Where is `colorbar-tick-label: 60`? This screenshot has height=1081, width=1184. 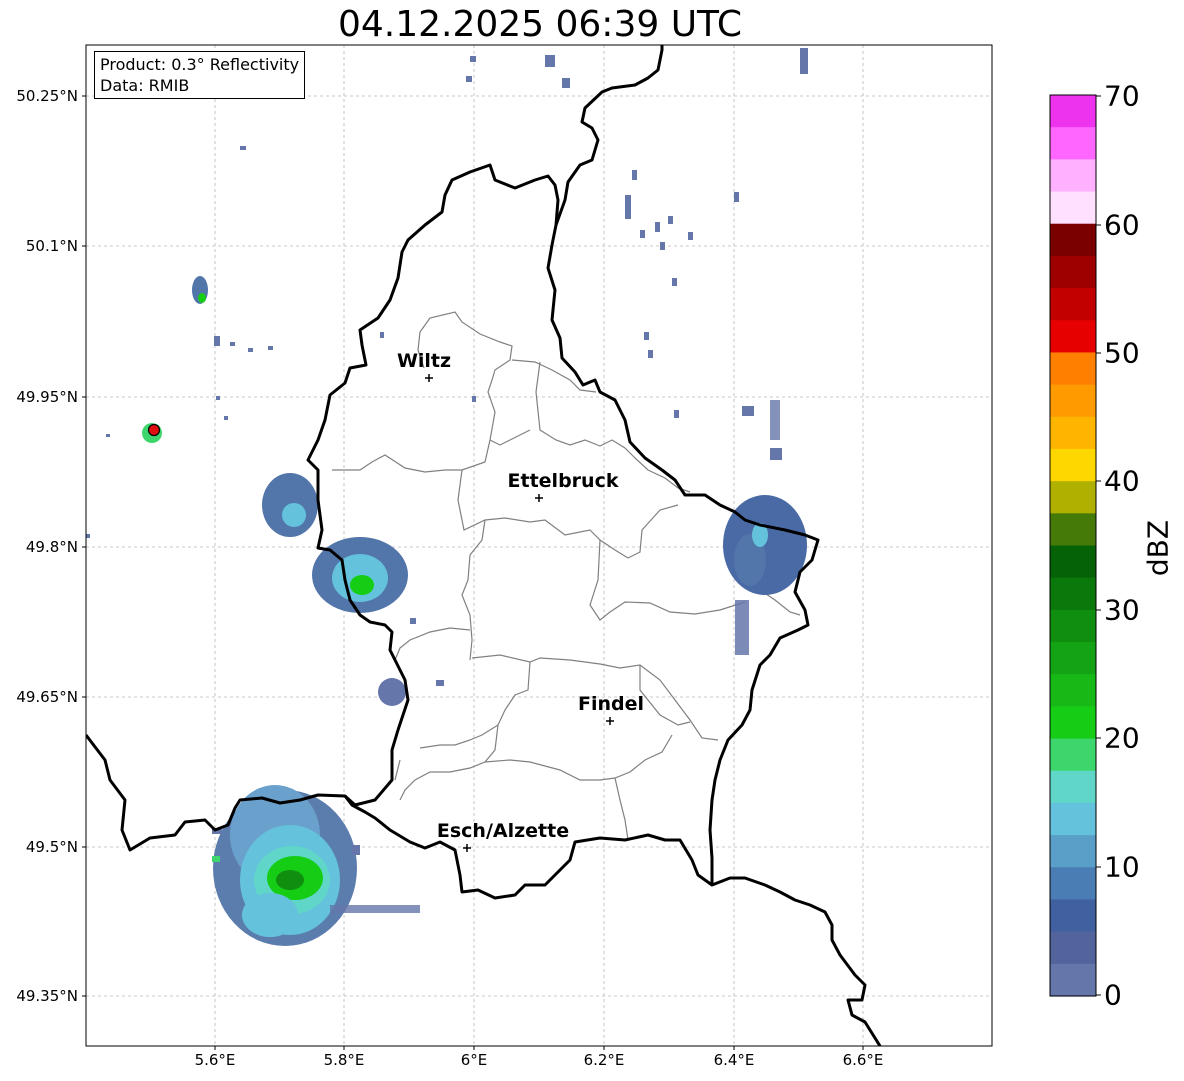 colorbar-tick-label: 60 is located at coordinates (1122, 225).